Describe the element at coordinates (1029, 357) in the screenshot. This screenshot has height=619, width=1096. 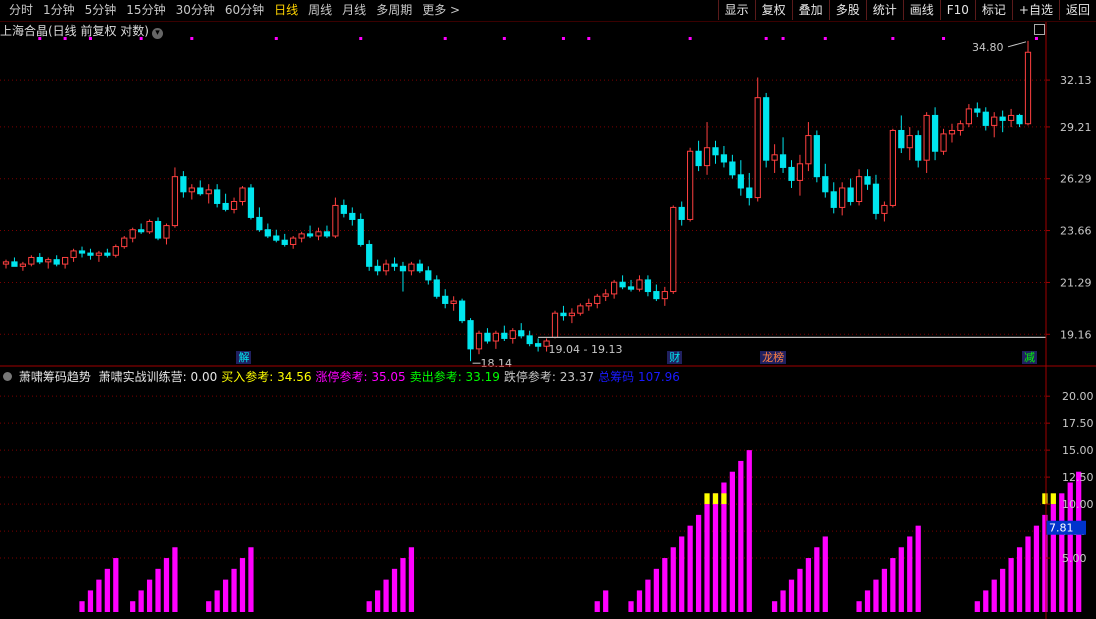
I see `event-reduce-marker: 减` at that location.